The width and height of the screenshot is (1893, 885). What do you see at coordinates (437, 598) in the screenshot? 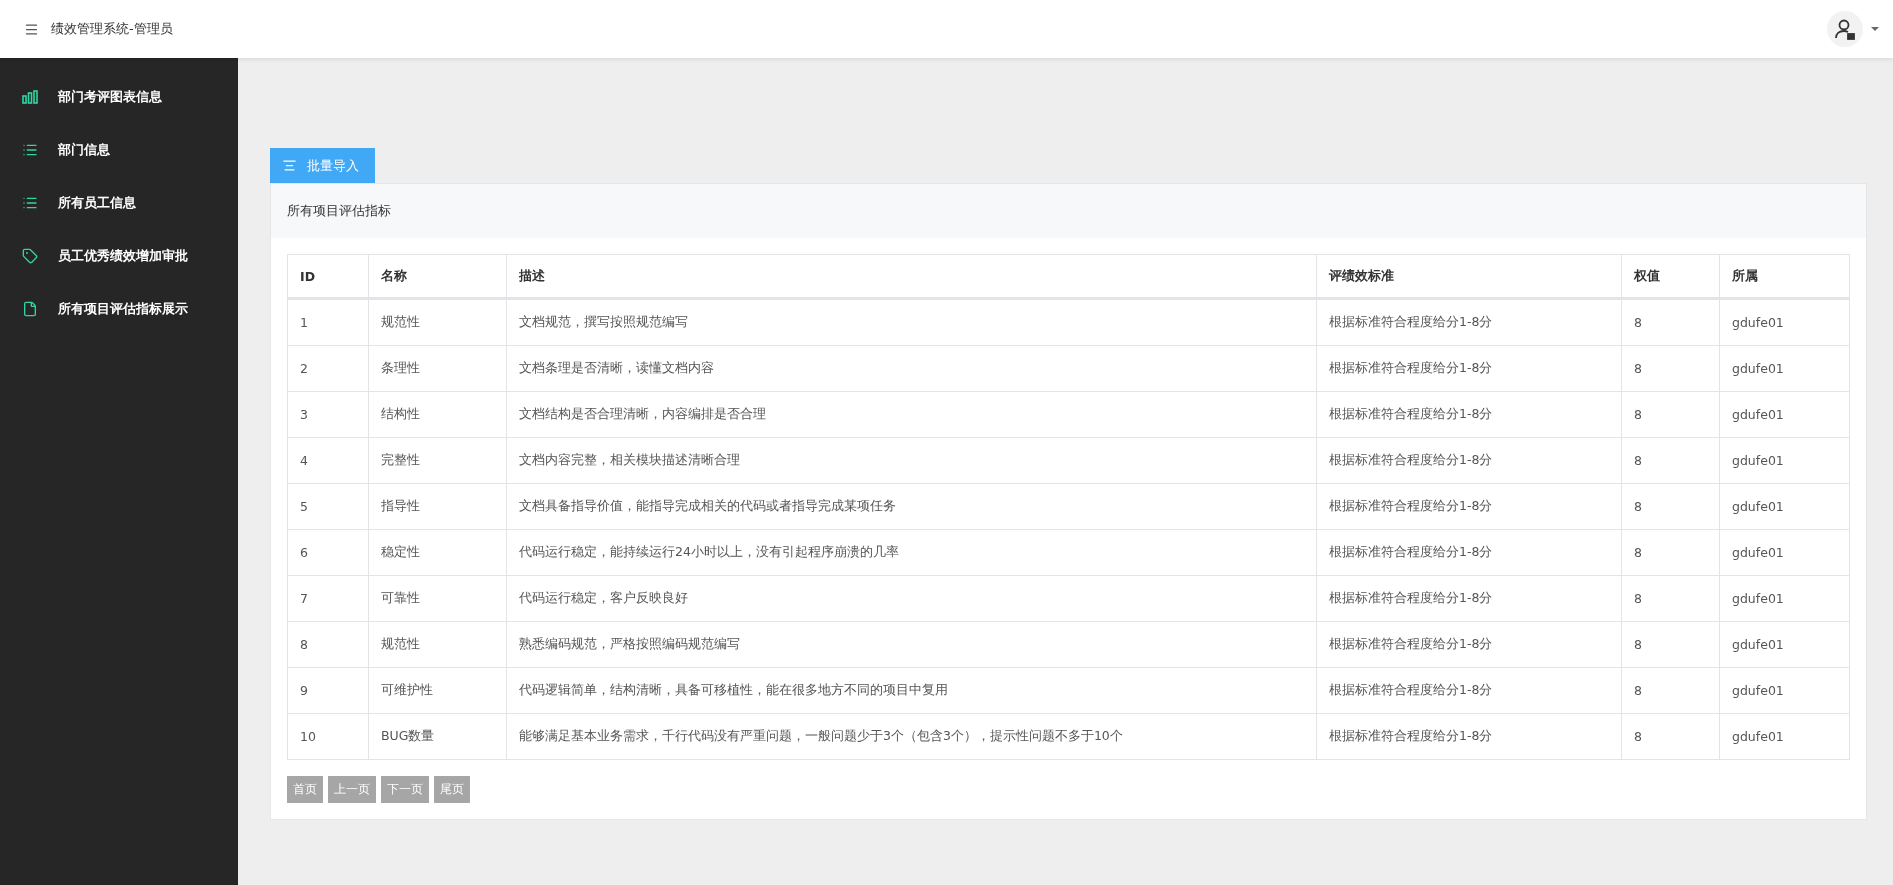
I see `table-cell: 可靠性` at bounding box center [437, 598].